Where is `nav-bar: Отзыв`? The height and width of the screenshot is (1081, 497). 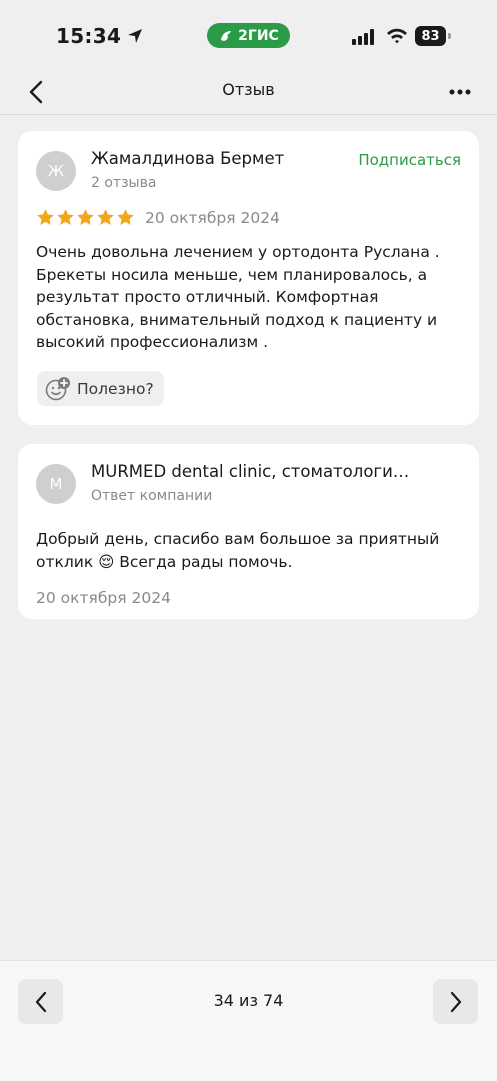 nav-bar: Отзыв is located at coordinates (248, 92).